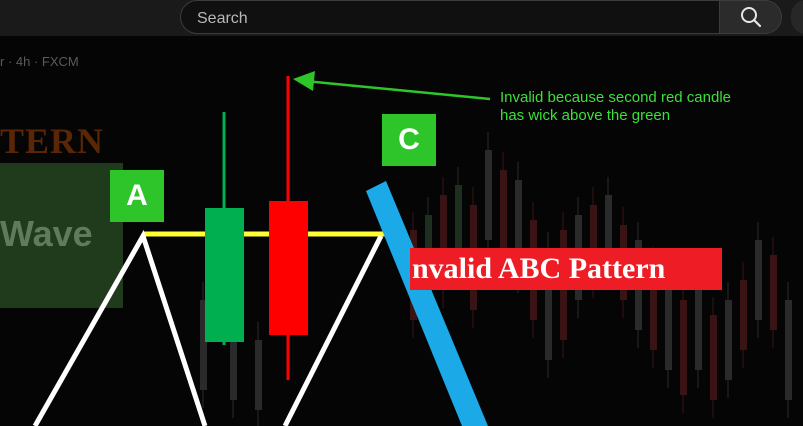 The width and height of the screenshot is (803, 426). Describe the element at coordinates (585, 115) in the screenshot. I see `annotation-line-2: has wick above the green` at that location.